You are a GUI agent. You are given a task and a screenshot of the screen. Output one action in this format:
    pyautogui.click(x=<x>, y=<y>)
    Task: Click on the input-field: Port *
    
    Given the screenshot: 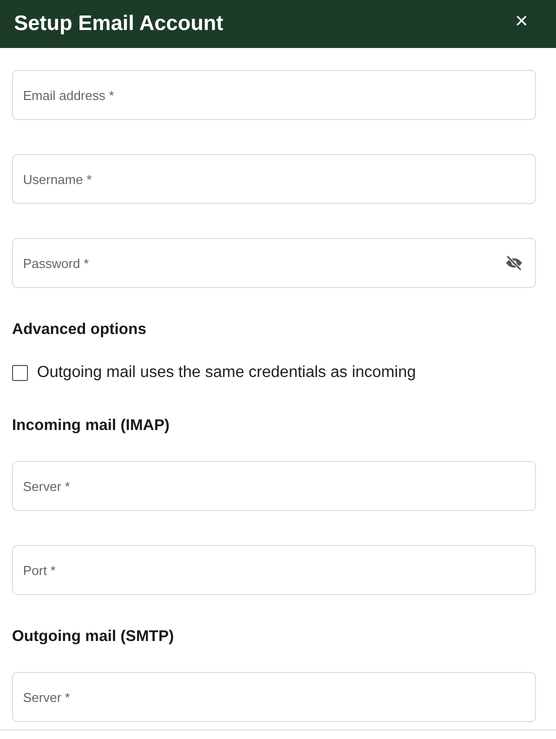 What is the action you would take?
    pyautogui.click(x=274, y=570)
    